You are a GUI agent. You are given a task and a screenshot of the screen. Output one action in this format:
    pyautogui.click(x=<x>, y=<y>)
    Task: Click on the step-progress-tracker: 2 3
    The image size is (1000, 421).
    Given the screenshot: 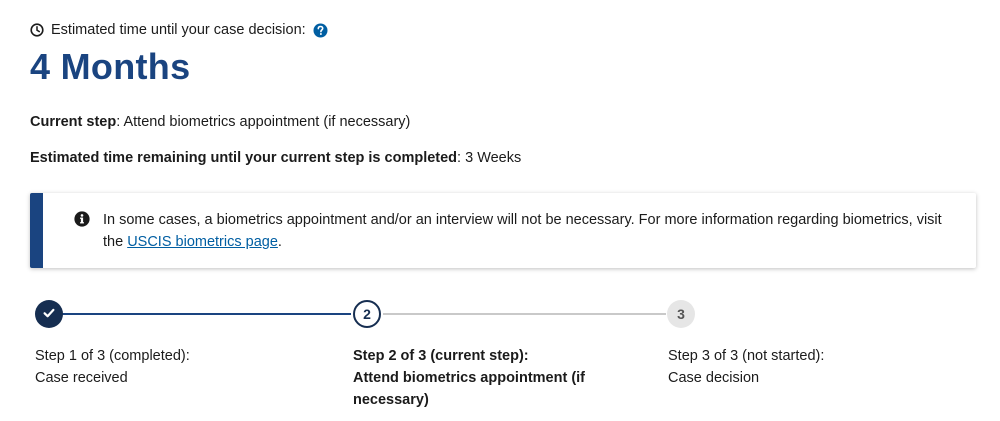 What is the action you would take?
    pyautogui.click(x=500, y=315)
    